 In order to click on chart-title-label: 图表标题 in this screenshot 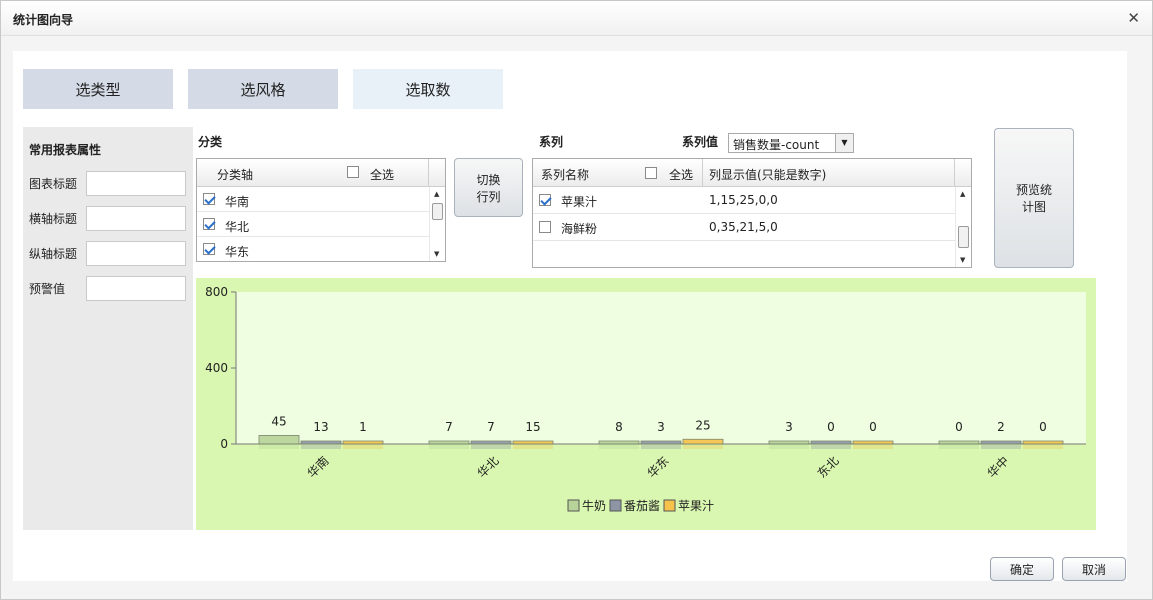, I will do `click(53, 184)`.